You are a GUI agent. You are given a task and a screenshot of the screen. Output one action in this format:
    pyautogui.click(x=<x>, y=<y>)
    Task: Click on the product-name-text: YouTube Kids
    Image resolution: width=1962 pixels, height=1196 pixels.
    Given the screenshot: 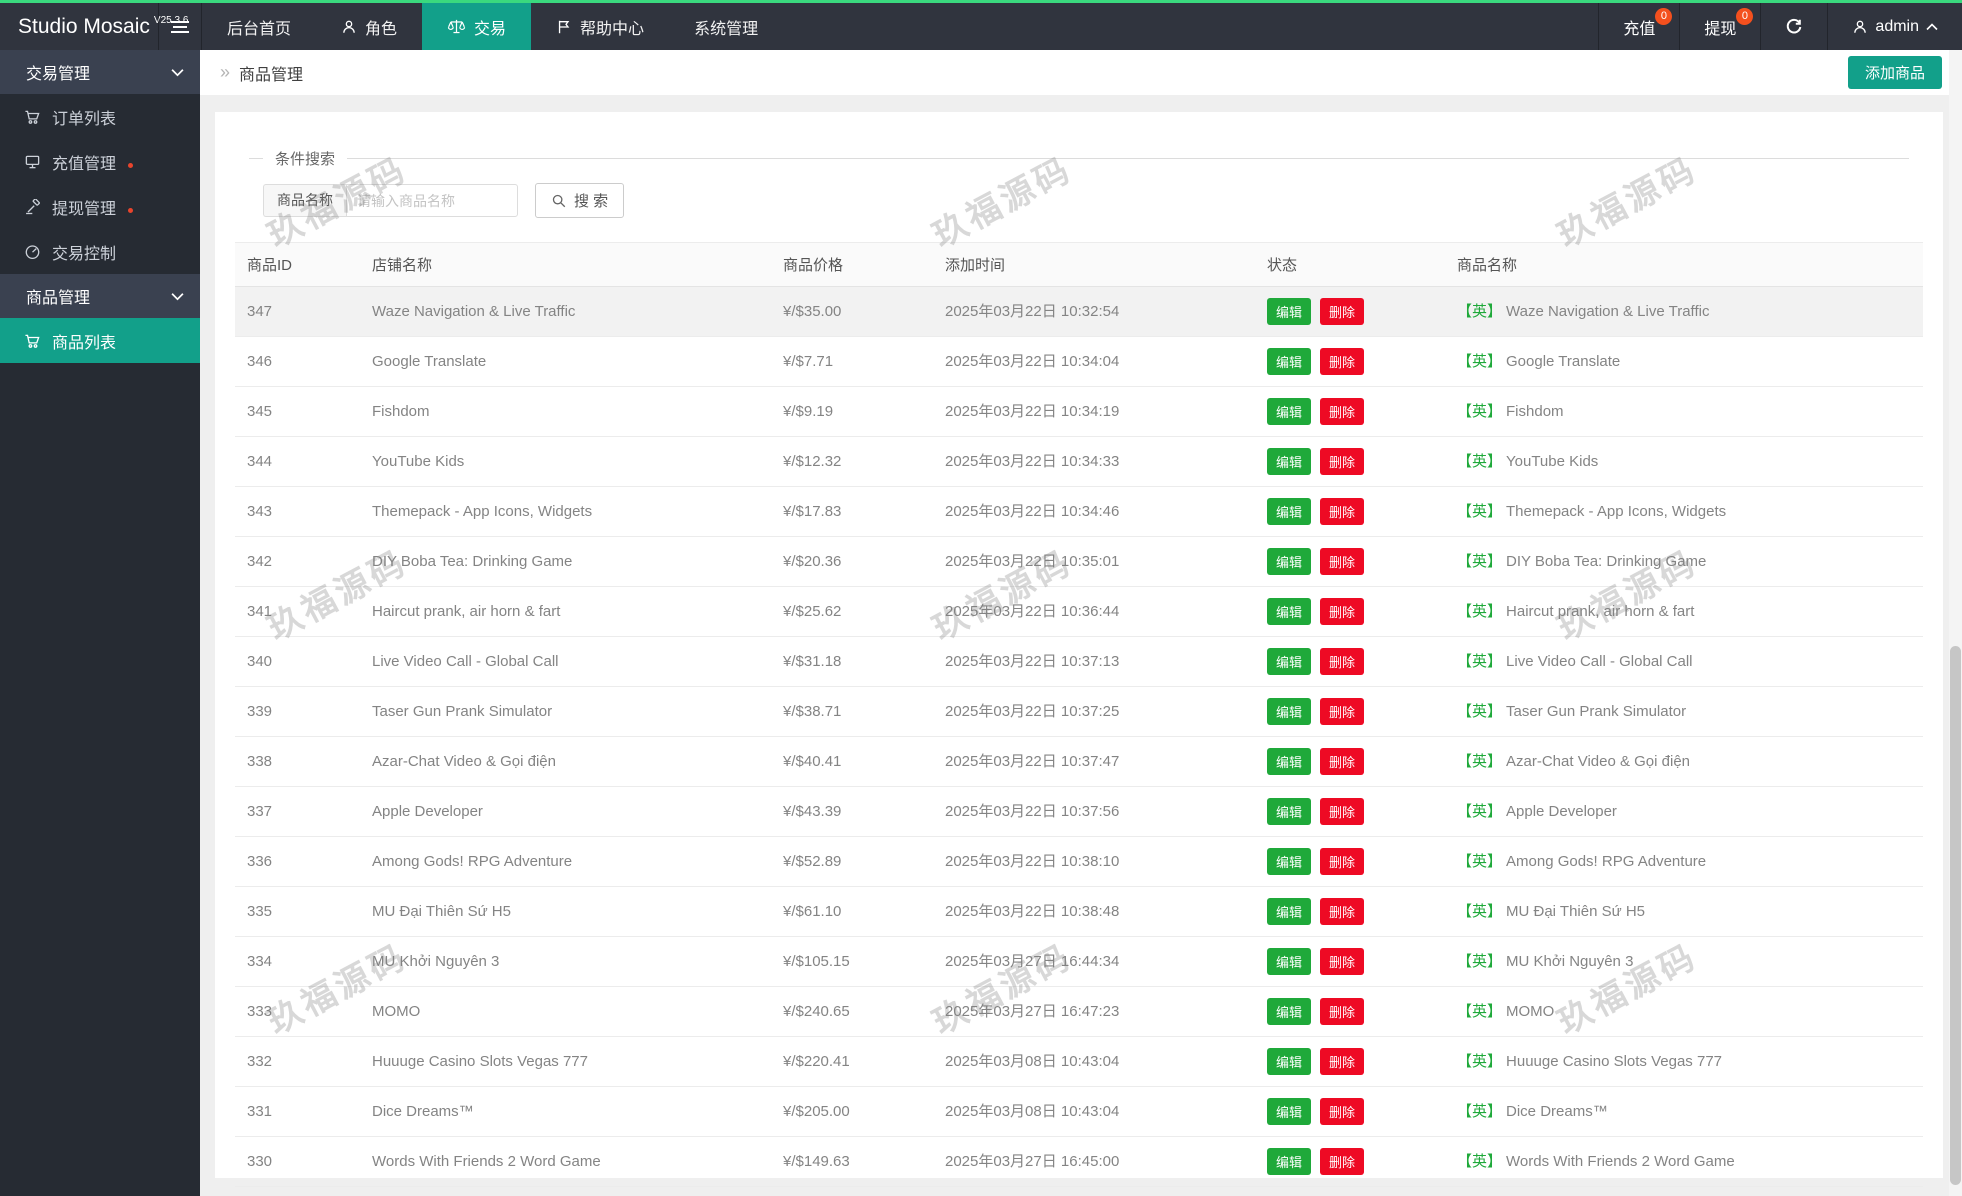 What is the action you would take?
    pyautogui.click(x=1552, y=461)
    